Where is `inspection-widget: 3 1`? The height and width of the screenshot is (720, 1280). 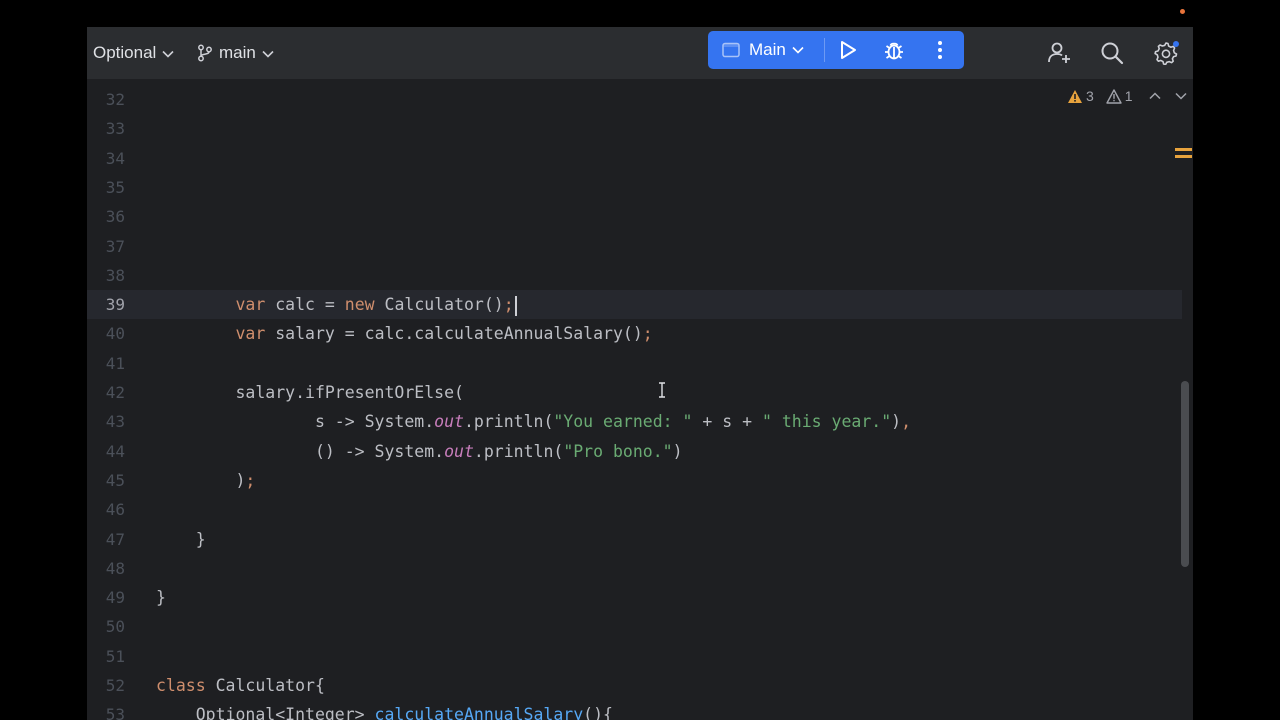
inspection-widget: 3 1 is located at coordinates (1130, 96).